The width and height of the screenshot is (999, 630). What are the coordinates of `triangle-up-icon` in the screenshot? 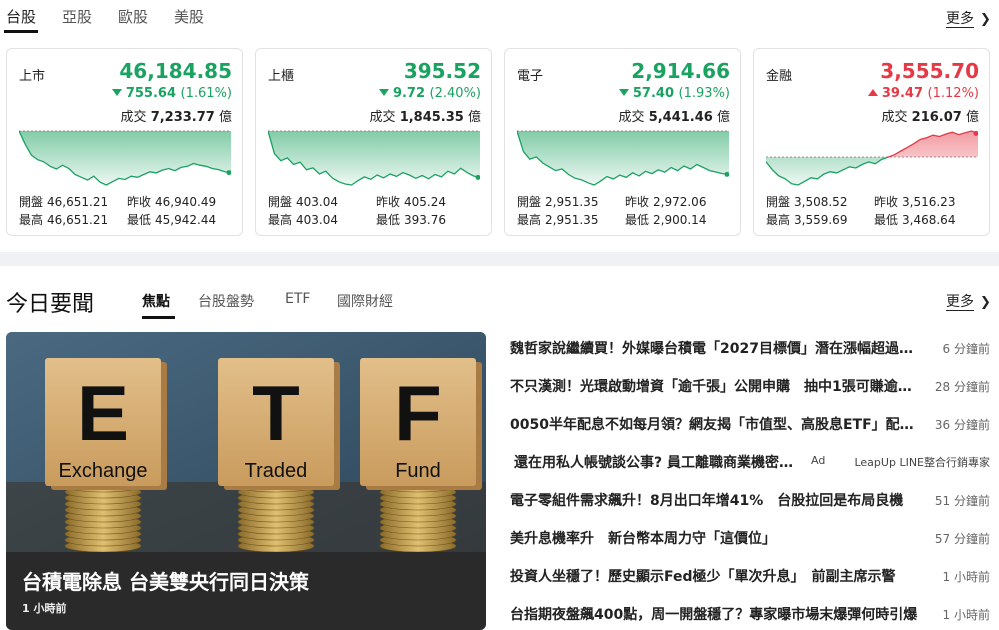 It's located at (872, 92).